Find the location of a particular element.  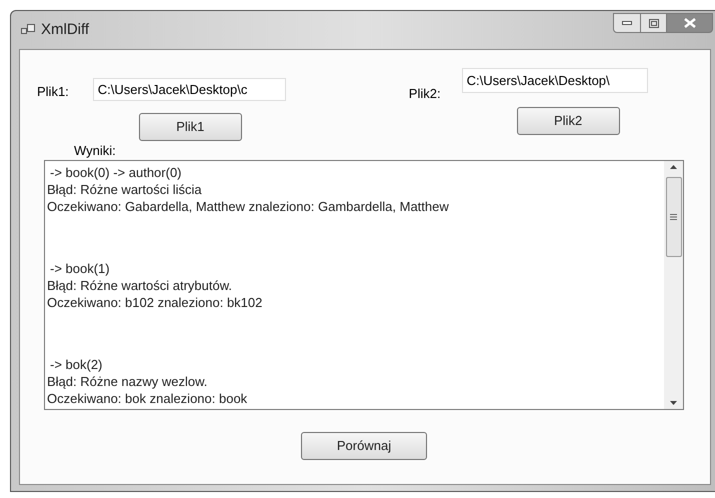

scroll-up-icon is located at coordinates (673, 167).